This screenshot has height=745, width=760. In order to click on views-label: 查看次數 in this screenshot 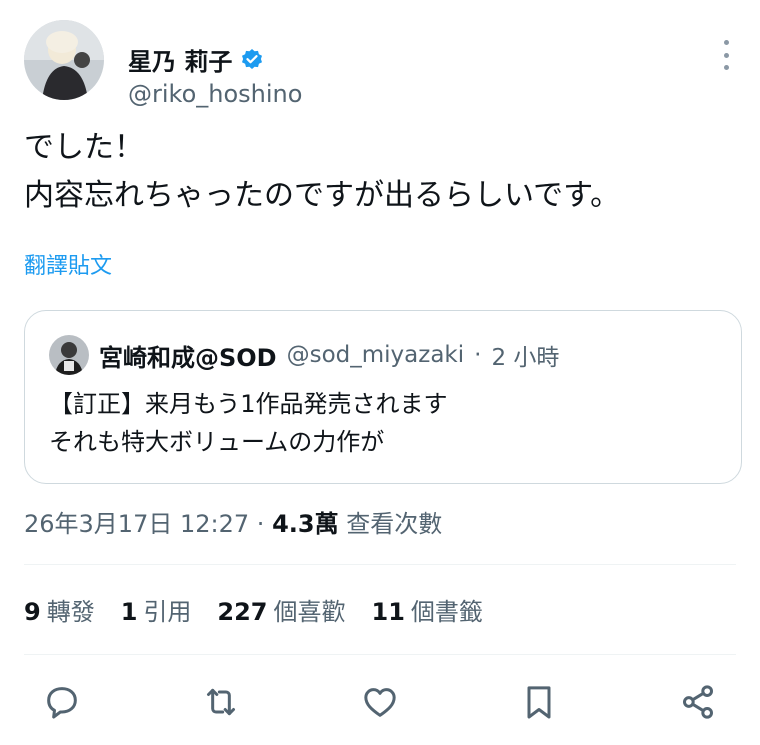, I will do `click(394, 524)`.